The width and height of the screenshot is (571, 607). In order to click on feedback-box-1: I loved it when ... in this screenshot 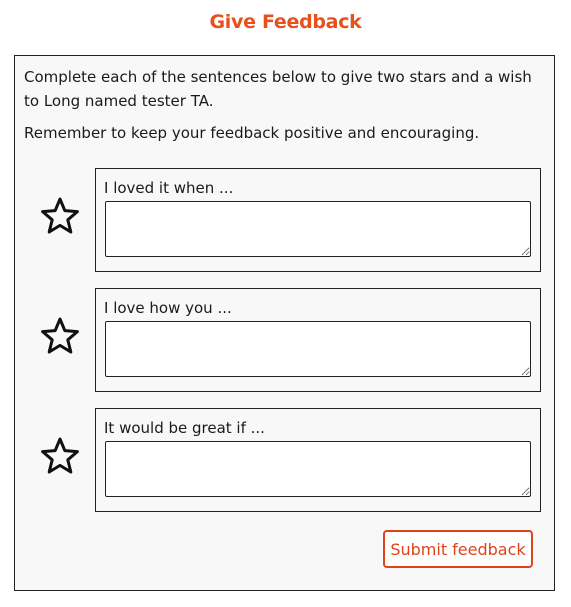, I will do `click(318, 220)`.